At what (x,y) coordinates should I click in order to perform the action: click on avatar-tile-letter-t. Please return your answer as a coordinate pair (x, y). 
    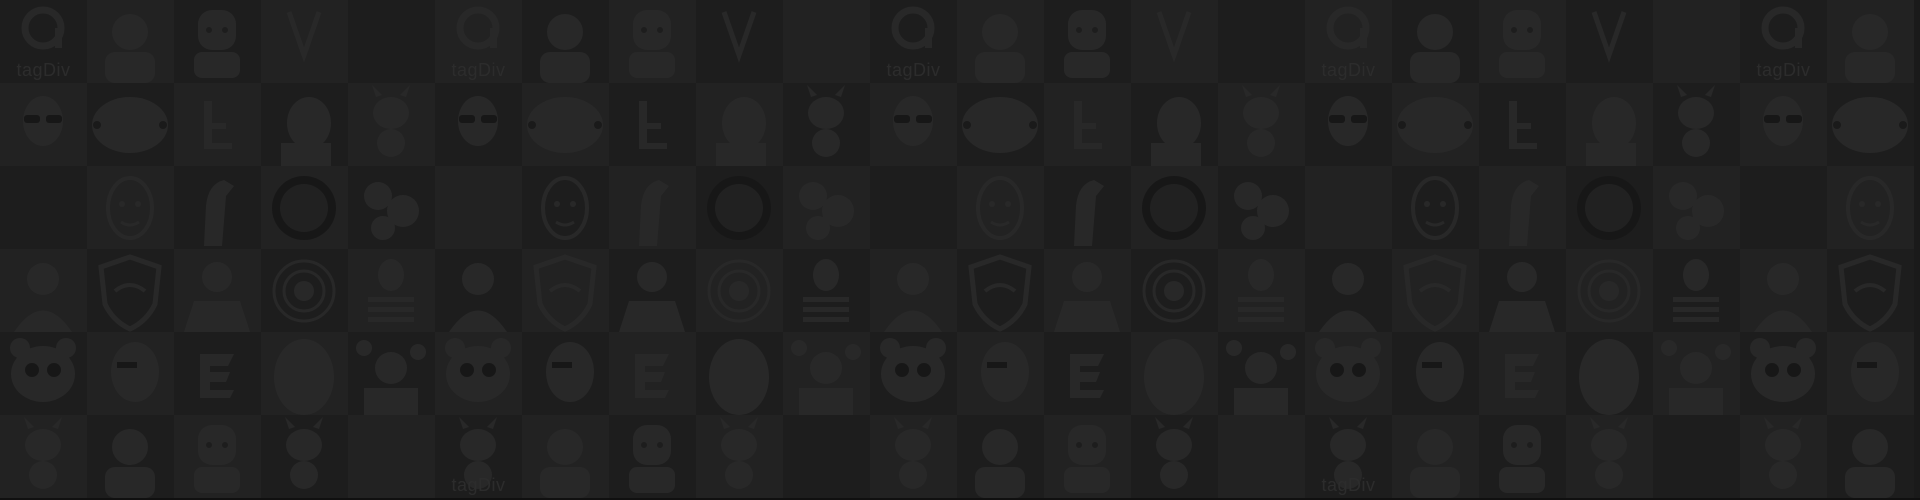
    Looking at the image, I should click on (217, 124).